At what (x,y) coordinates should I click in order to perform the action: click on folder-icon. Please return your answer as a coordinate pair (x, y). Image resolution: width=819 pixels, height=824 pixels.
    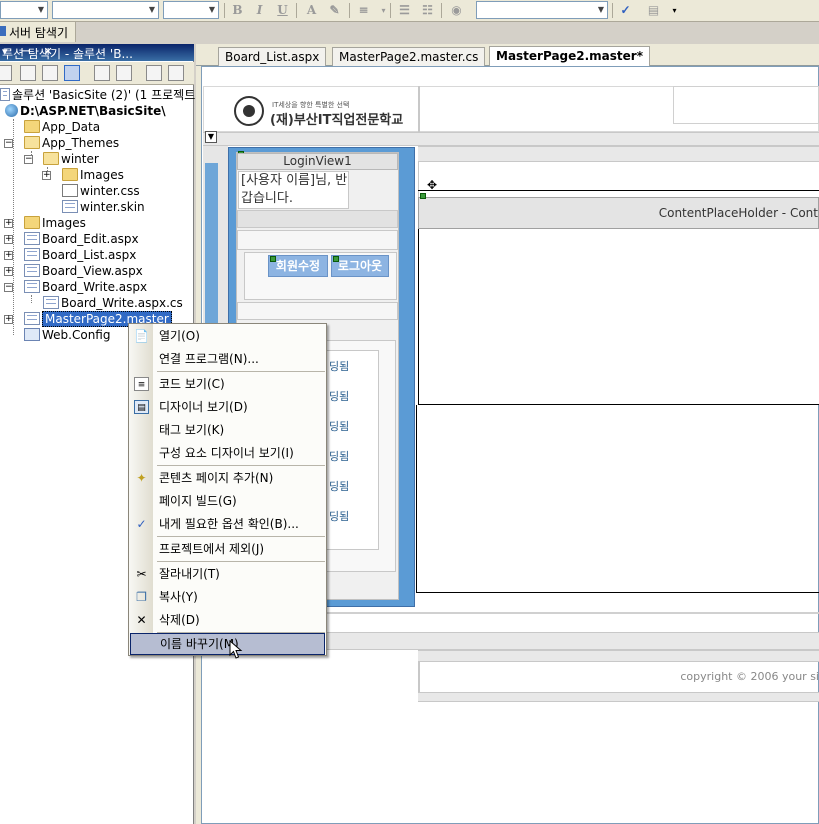
    Looking at the image, I should click on (32, 222).